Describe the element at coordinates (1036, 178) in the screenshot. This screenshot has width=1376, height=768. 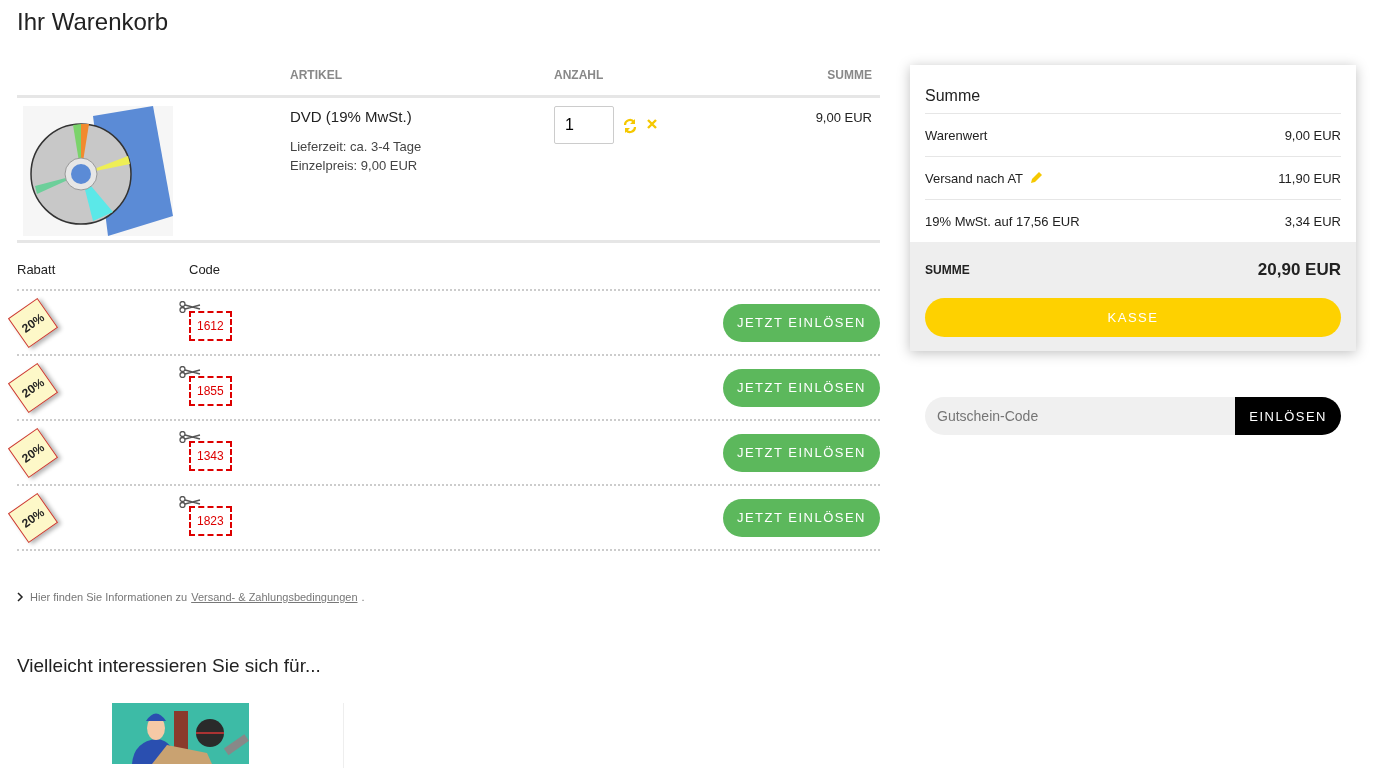
I see `pencil-icon` at that location.